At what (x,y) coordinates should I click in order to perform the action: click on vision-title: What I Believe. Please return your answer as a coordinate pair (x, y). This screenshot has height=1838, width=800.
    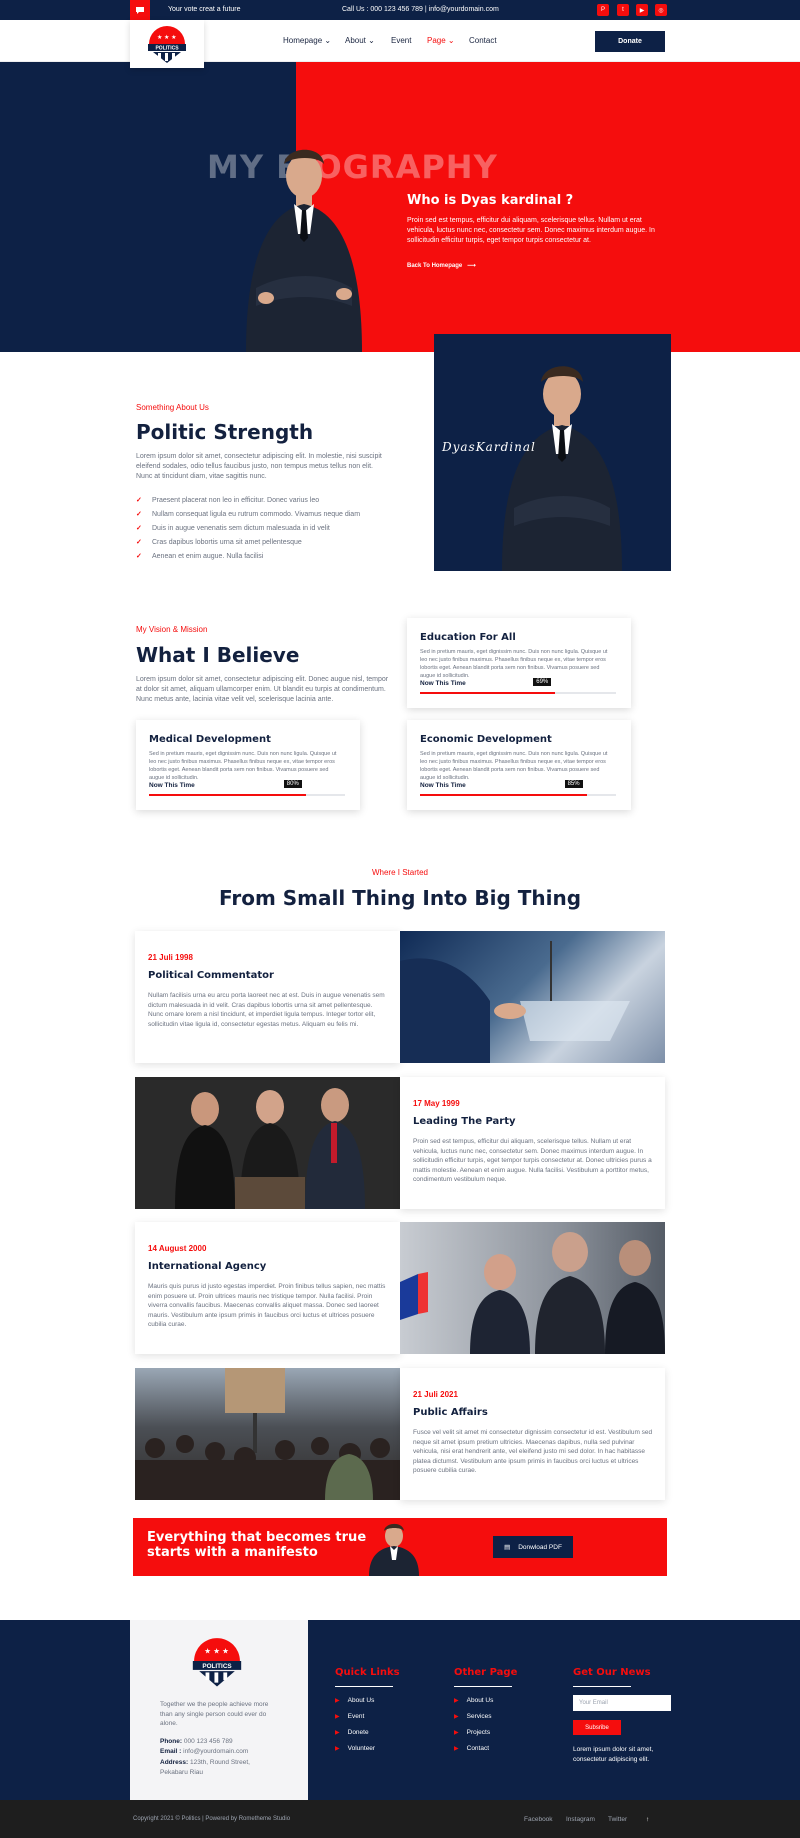
    Looking at the image, I should click on (218, 655).